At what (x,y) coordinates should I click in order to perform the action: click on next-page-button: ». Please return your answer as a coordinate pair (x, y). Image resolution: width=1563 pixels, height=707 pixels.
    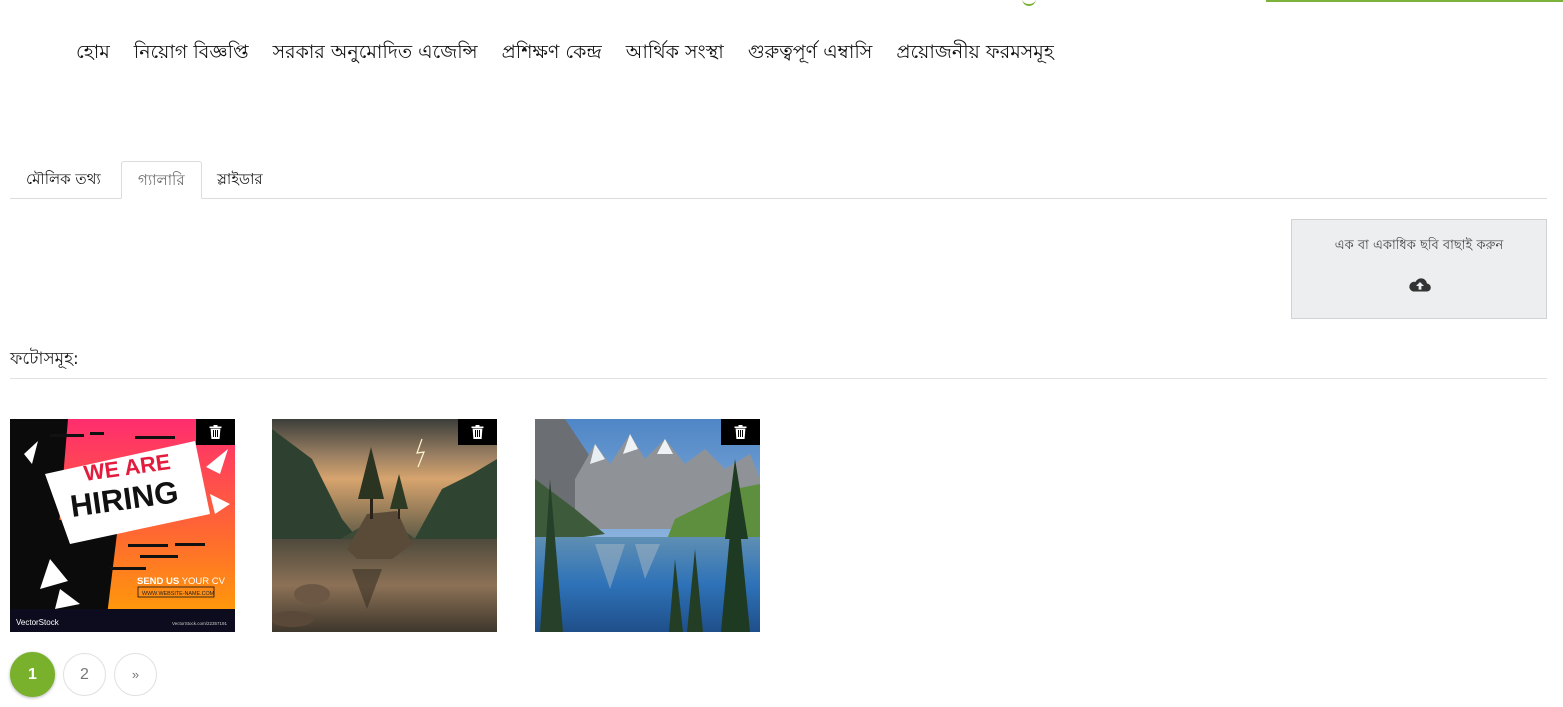
    Looking at the image, I should click on (135, 674).